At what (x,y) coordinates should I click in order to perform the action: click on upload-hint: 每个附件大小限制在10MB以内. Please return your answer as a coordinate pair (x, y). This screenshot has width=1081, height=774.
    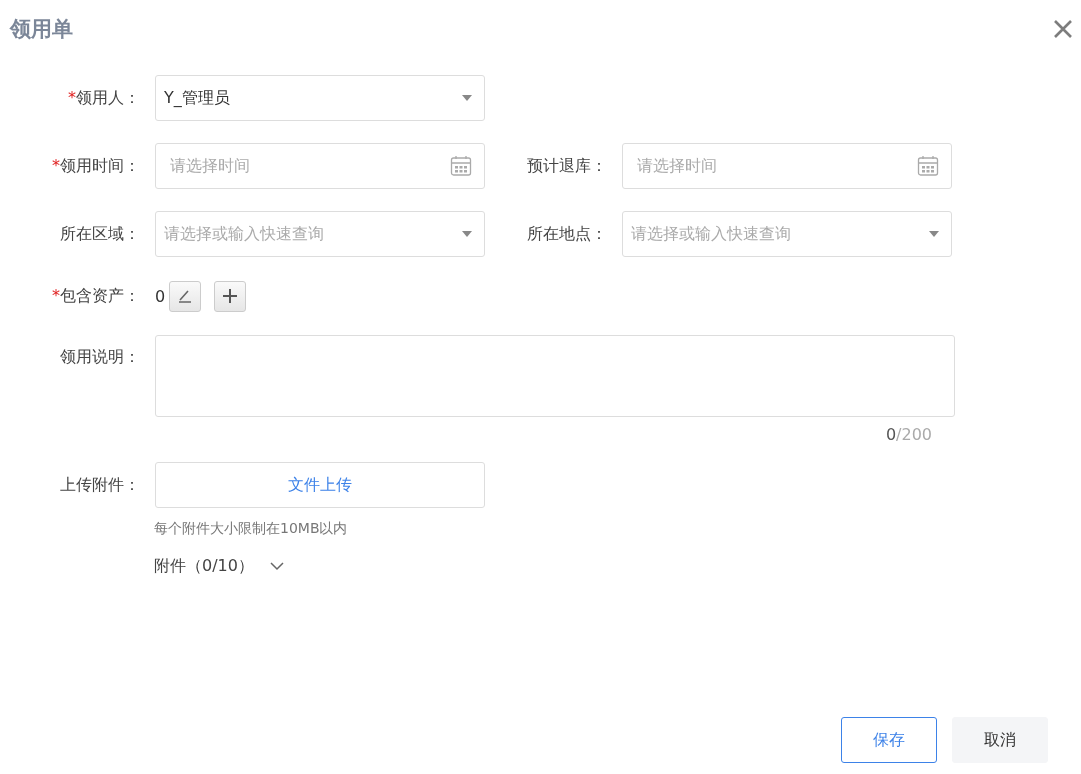
    Looking at the image, I should click on (251, 529).